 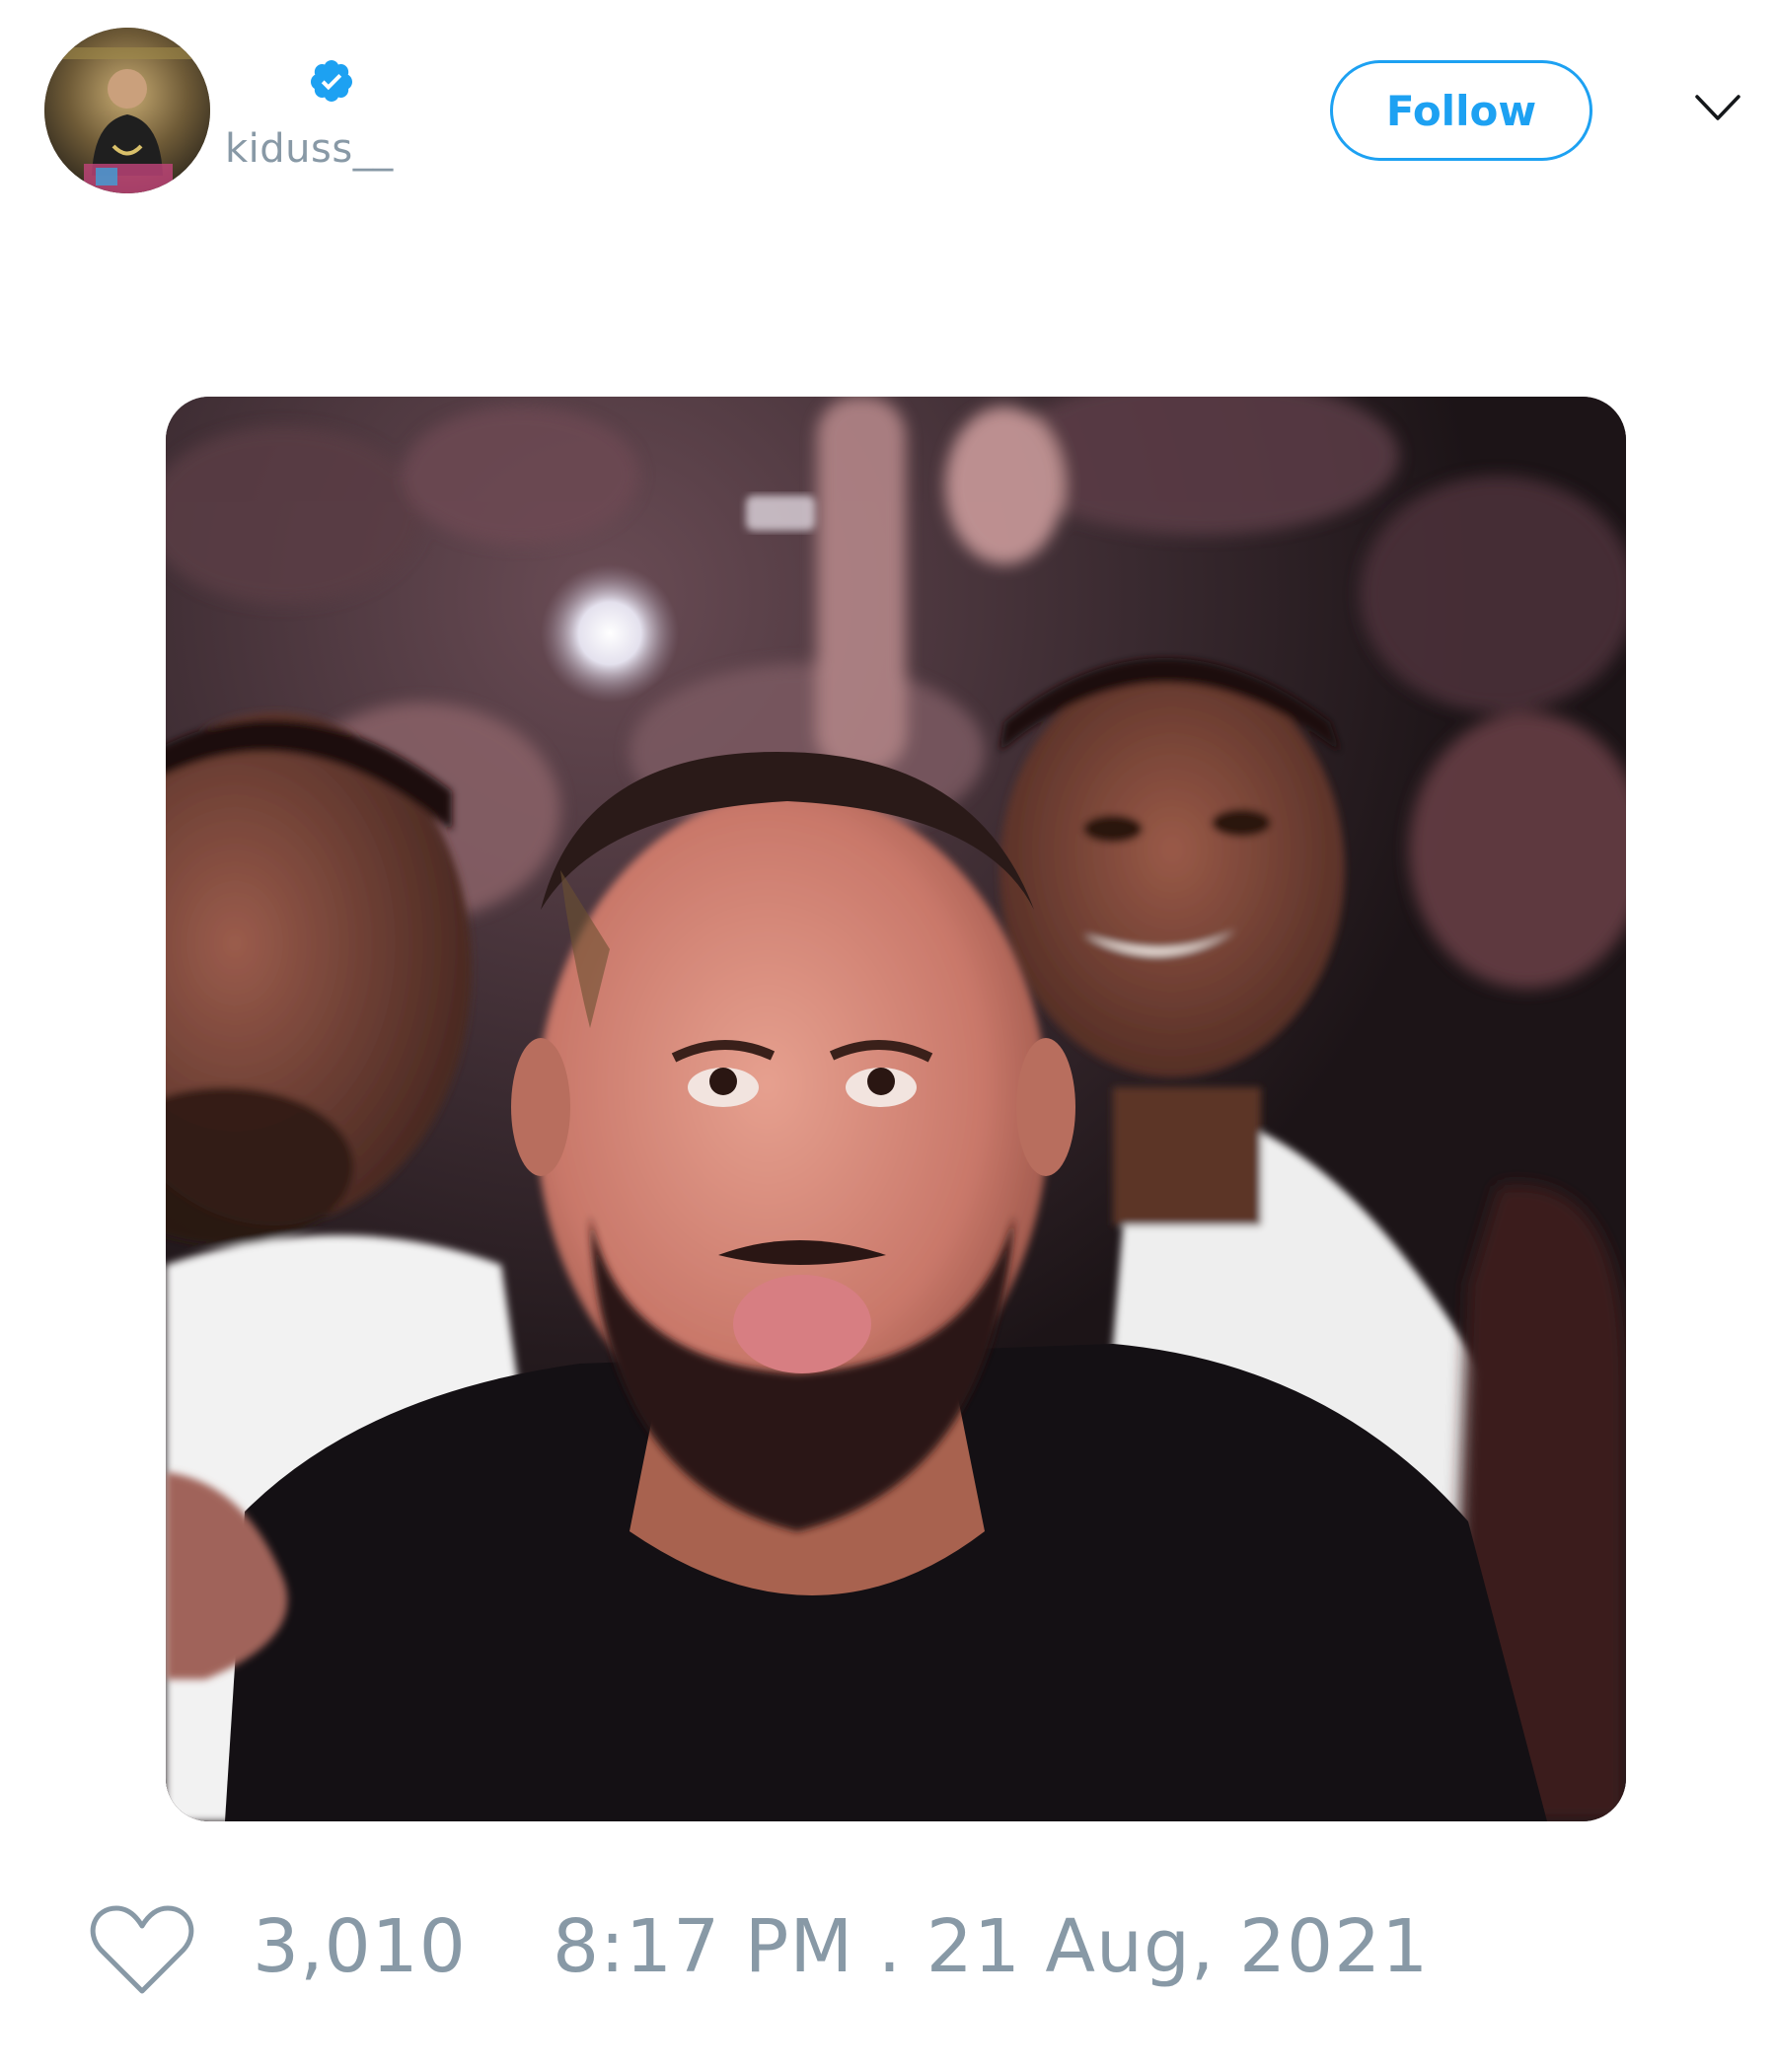 What do you see at coordinates (1461, 111) in the screenshot?
I see `follow-button: Follow` at bounding box center [1461, 111].